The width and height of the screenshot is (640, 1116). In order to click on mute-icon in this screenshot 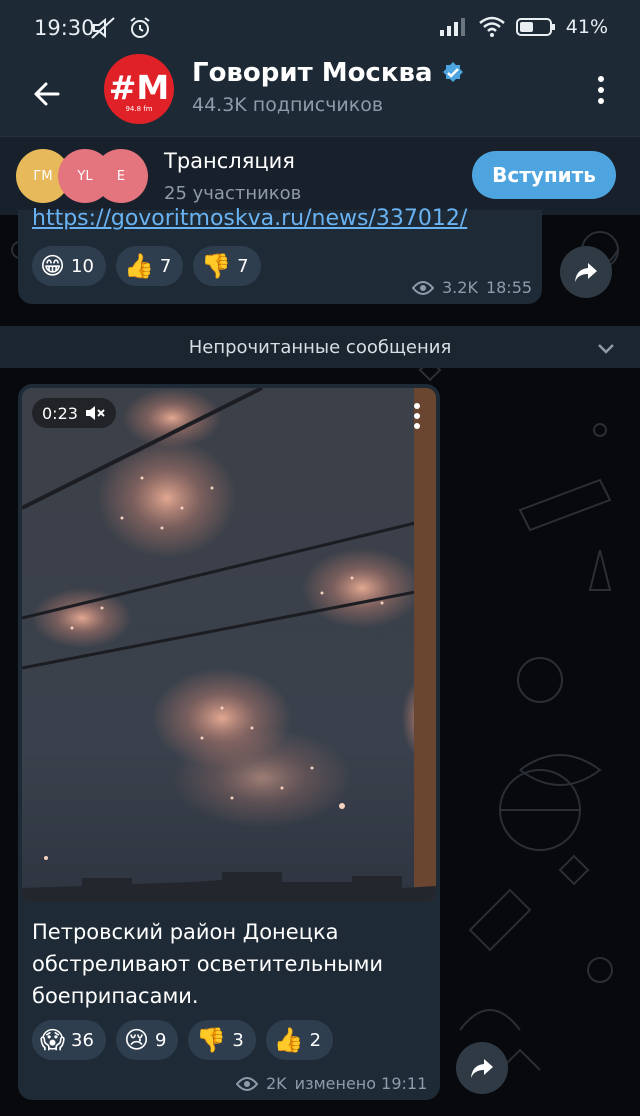, I will do `click(103, 28)`.